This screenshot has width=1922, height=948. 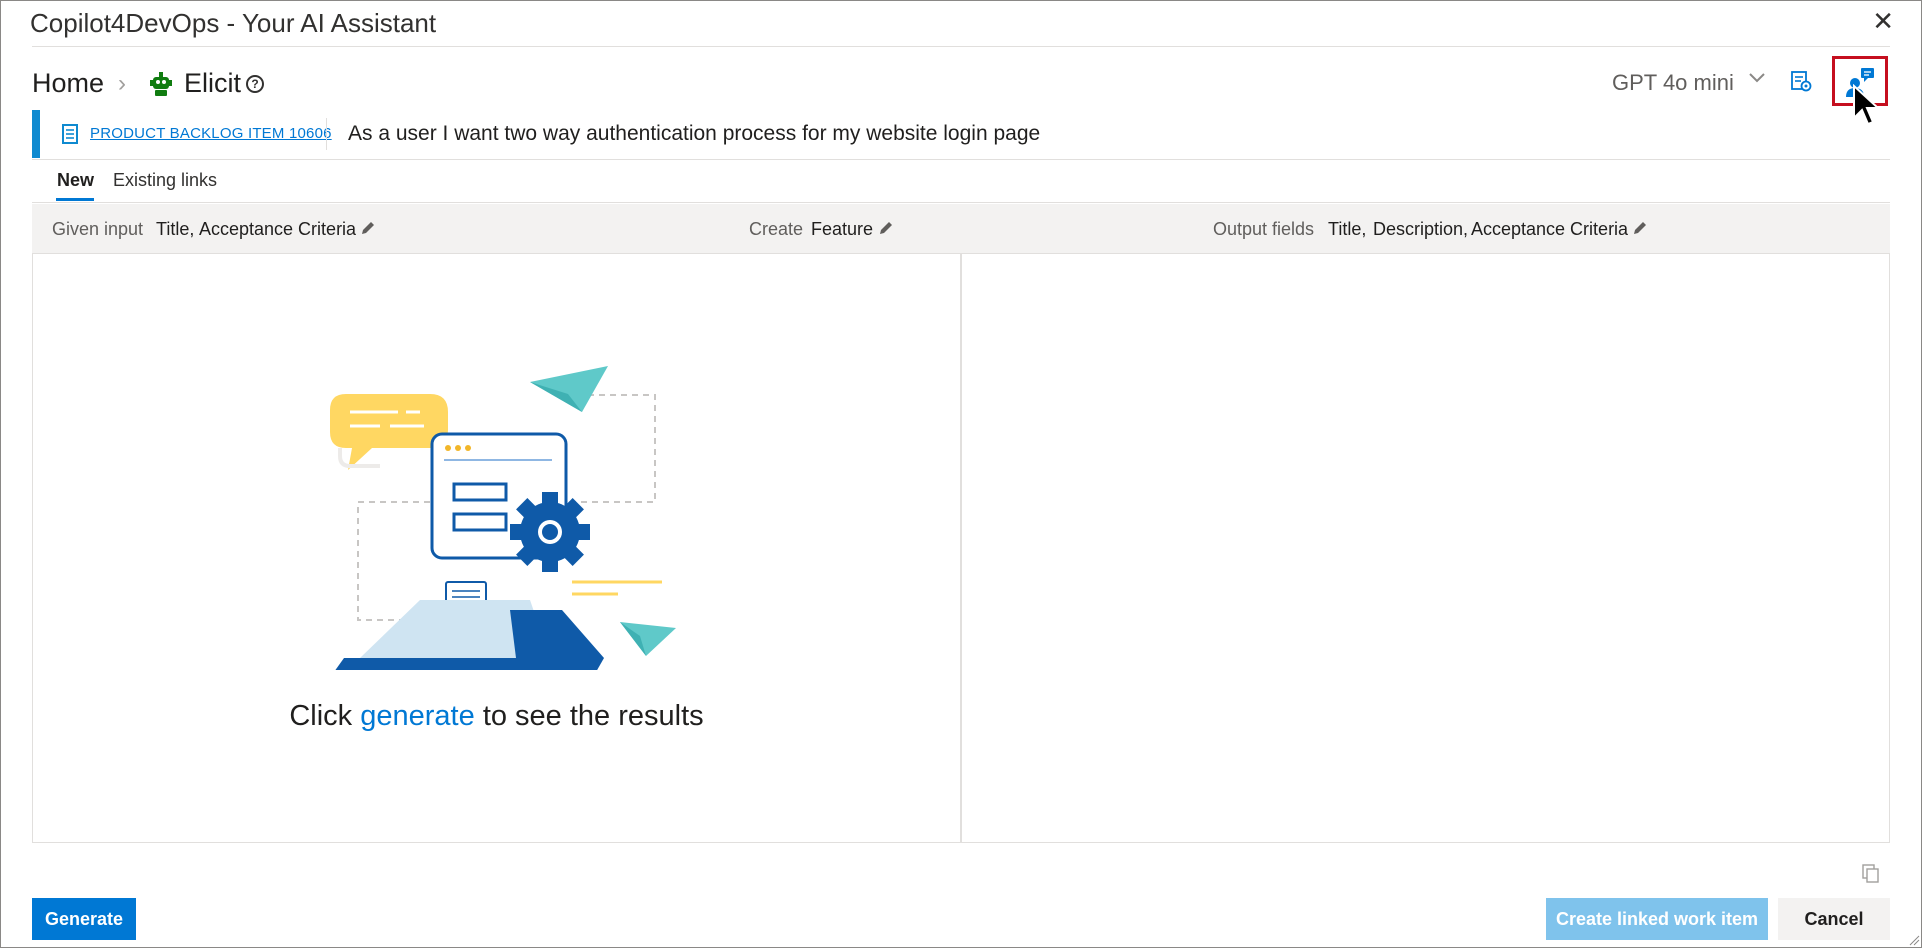 I want to click on output-field-value: Acceptance Criteria, so click(x=1550, y=229).